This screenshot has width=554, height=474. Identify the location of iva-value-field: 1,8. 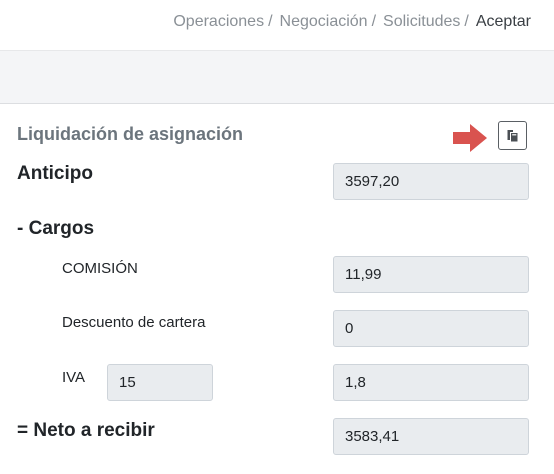
(431, 382).